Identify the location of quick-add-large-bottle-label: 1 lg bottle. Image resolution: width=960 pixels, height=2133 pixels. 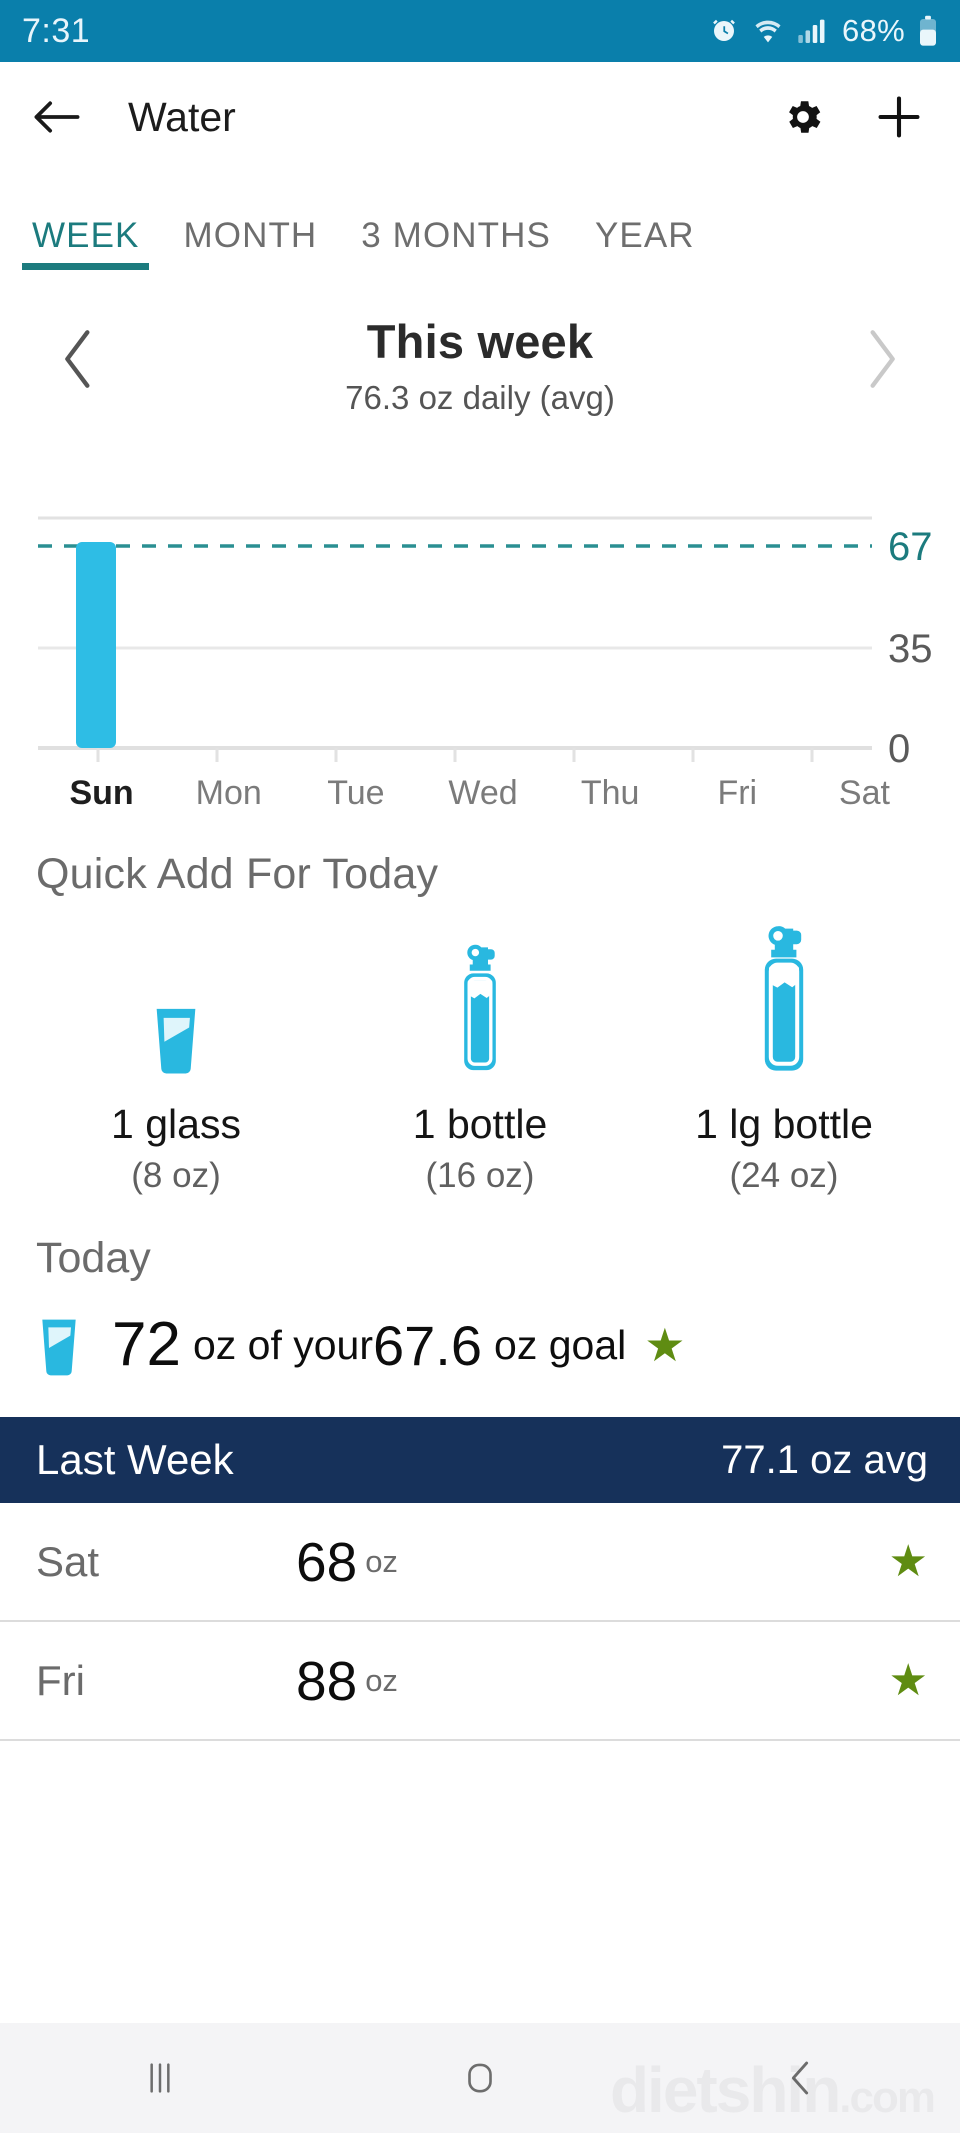
(784, 1124).